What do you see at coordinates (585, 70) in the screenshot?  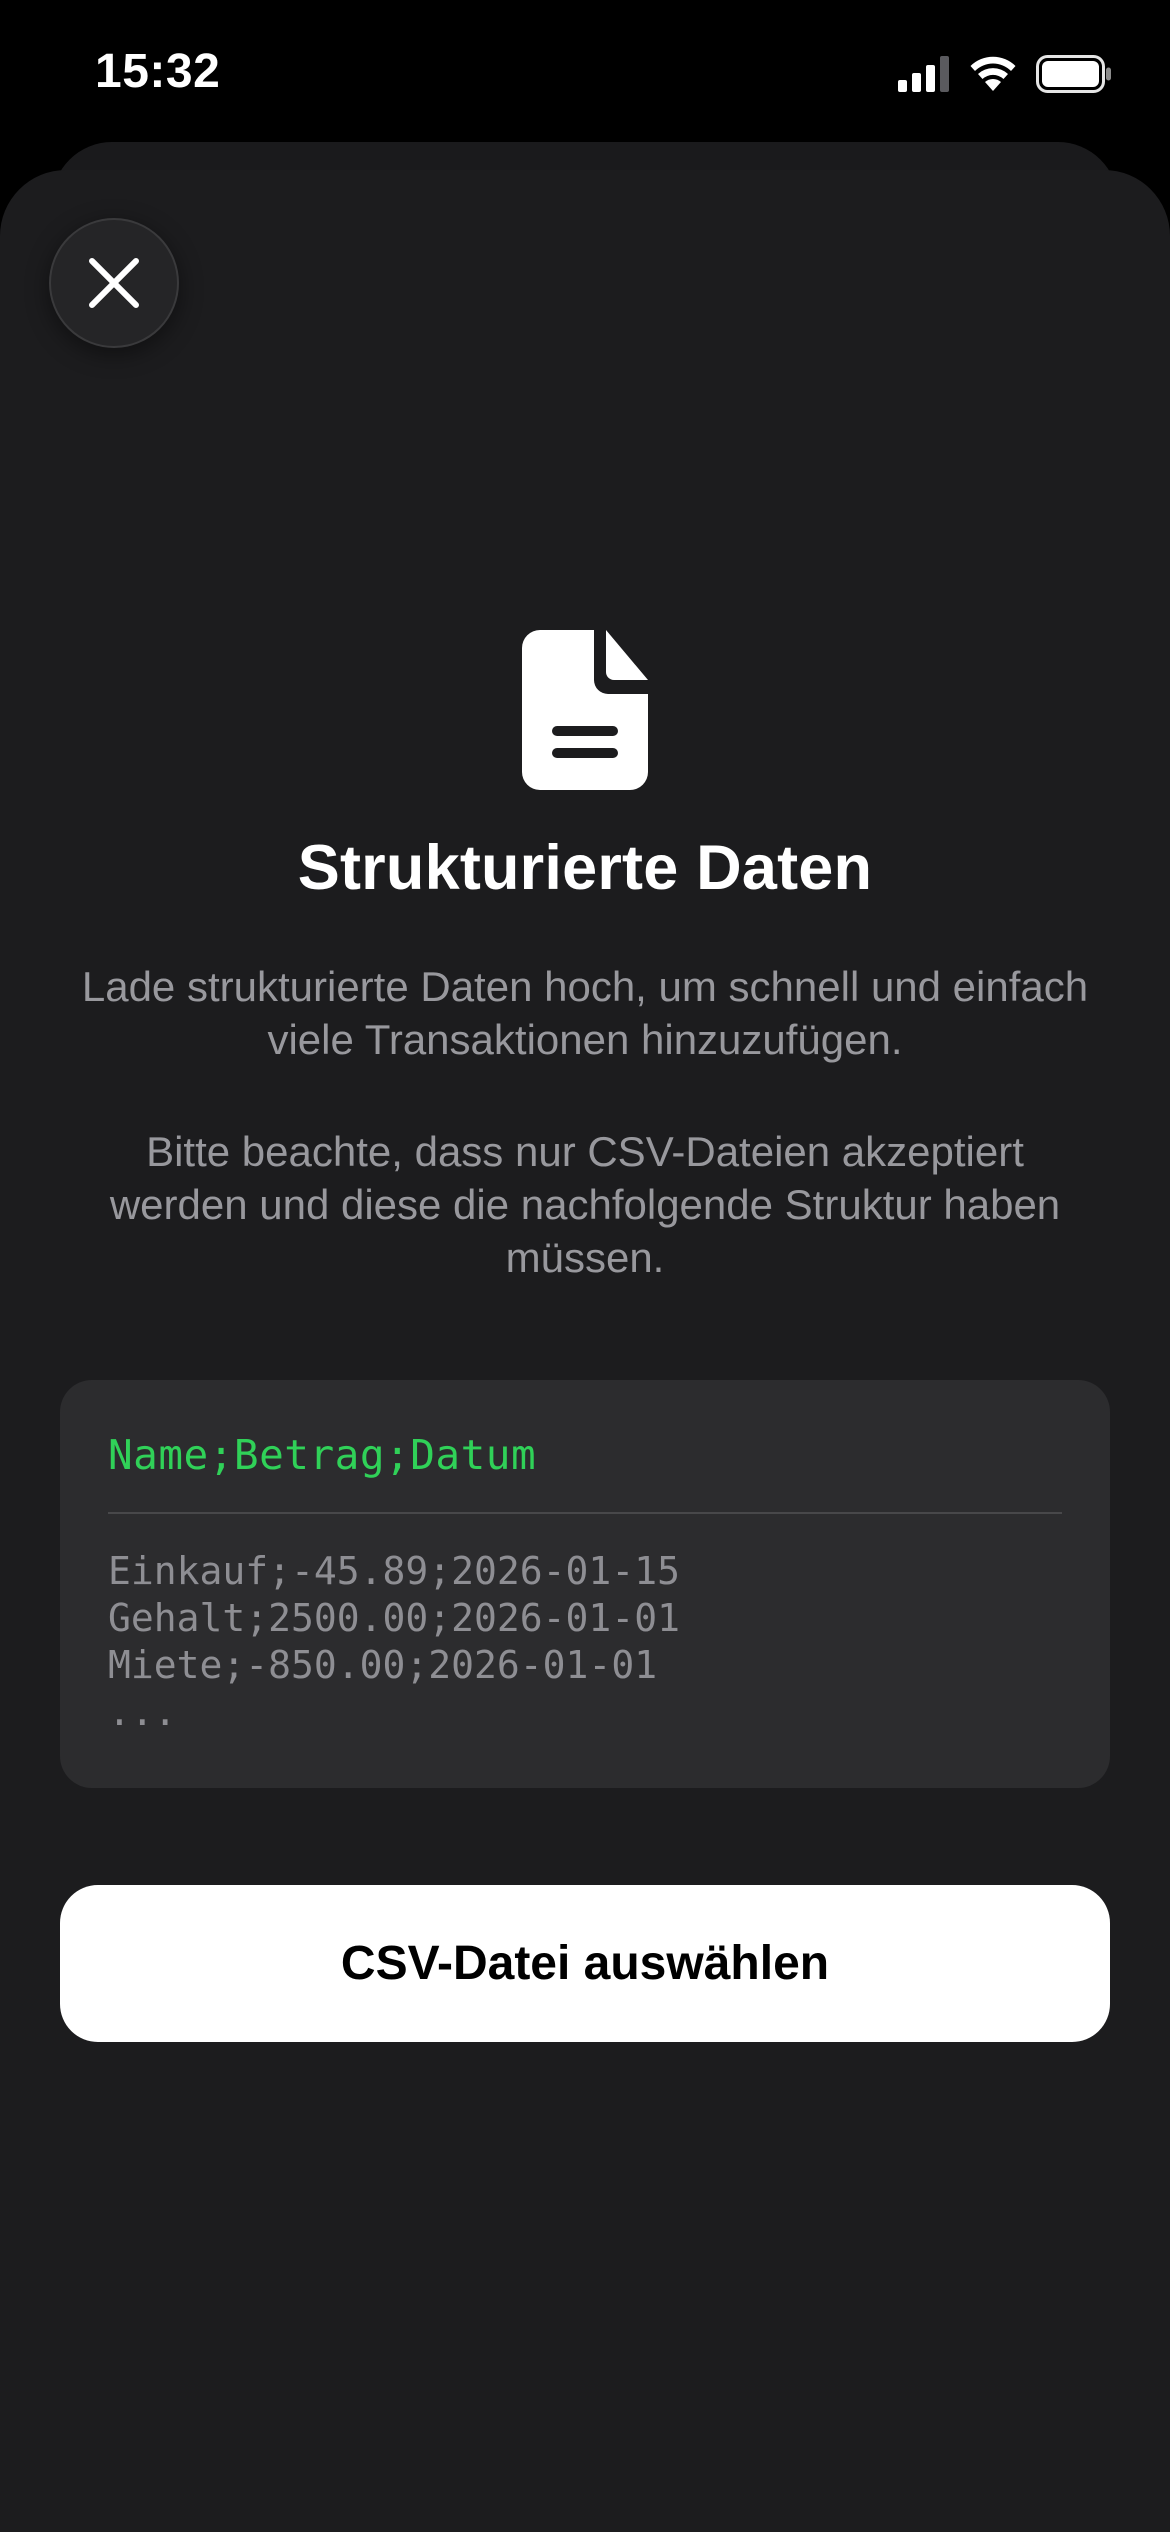 I see `status-bar: 15:32` at bounding box center [585, 70].